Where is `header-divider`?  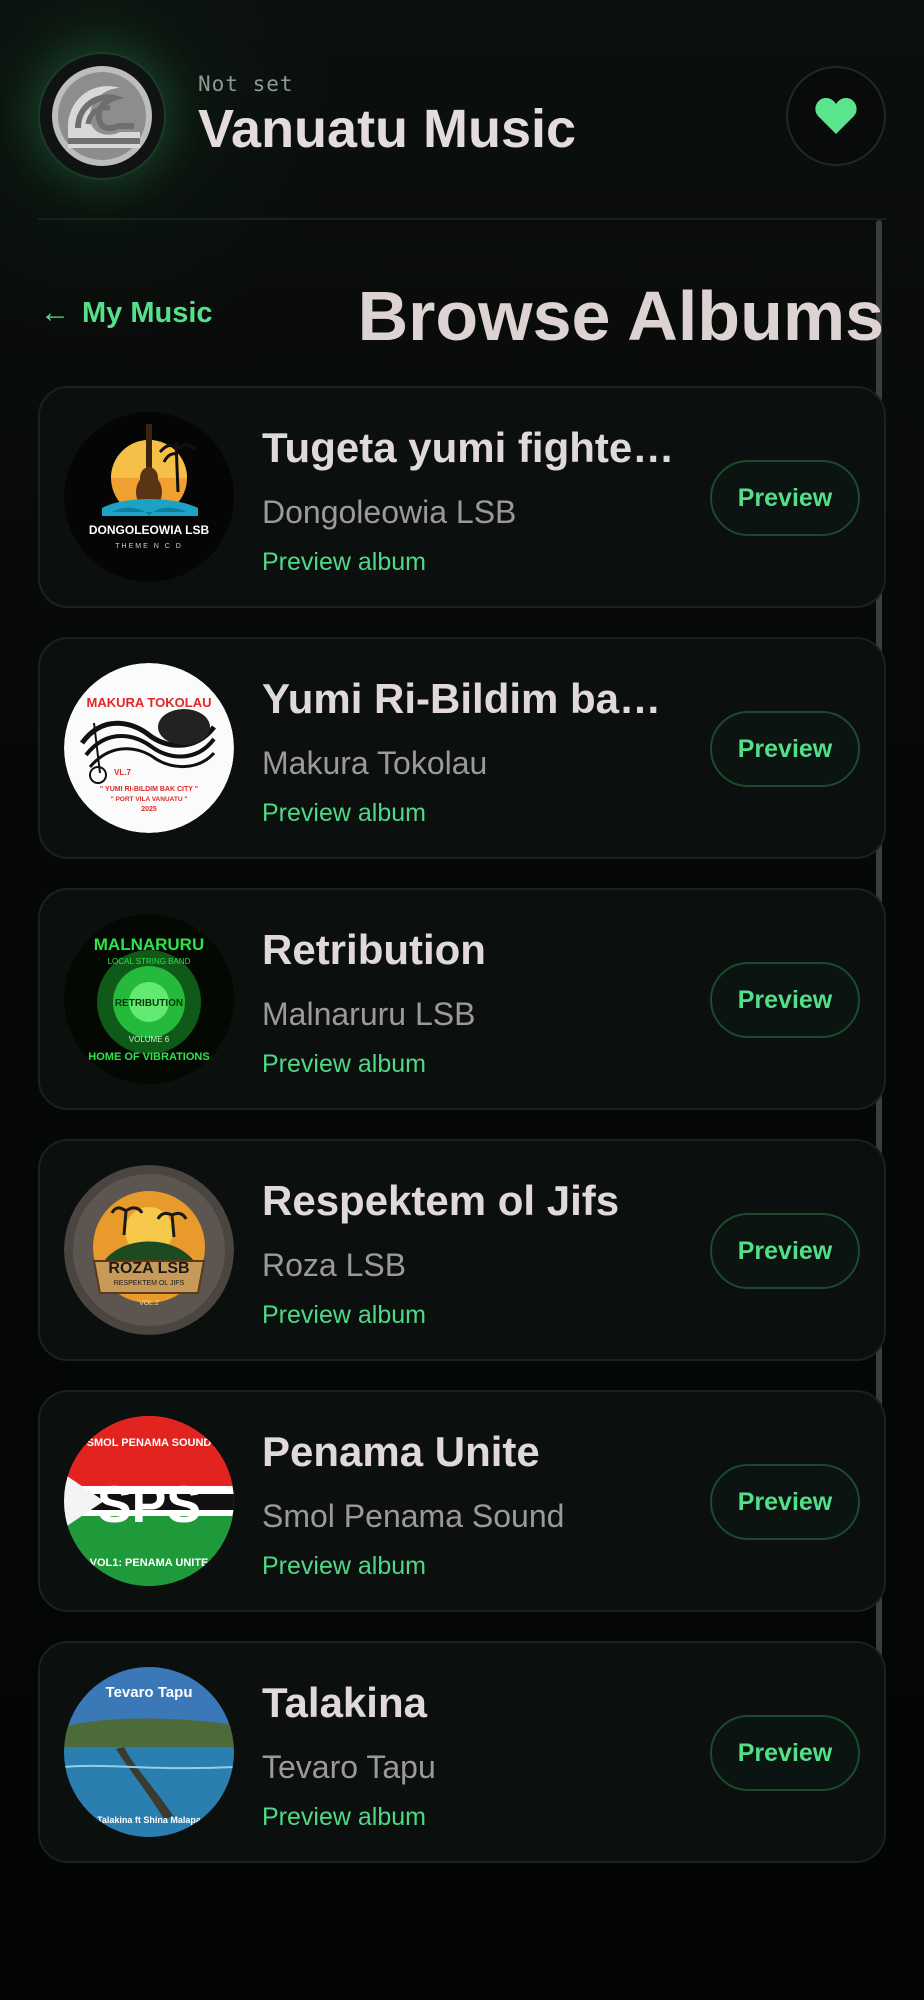 header-divider is located at coordinates (462, 219).